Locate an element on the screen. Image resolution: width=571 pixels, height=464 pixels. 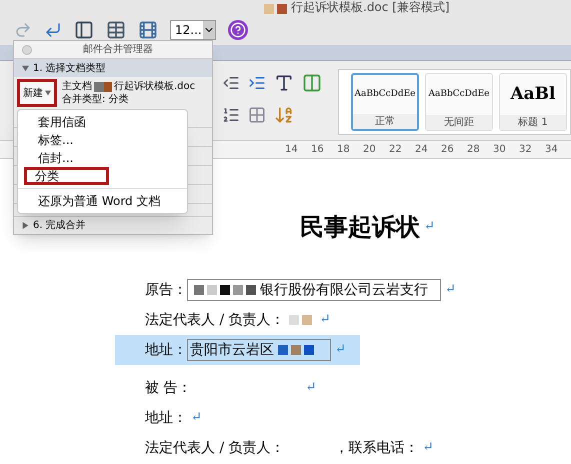
menu-item: 套用信函 is located at coordinates (55, 122).